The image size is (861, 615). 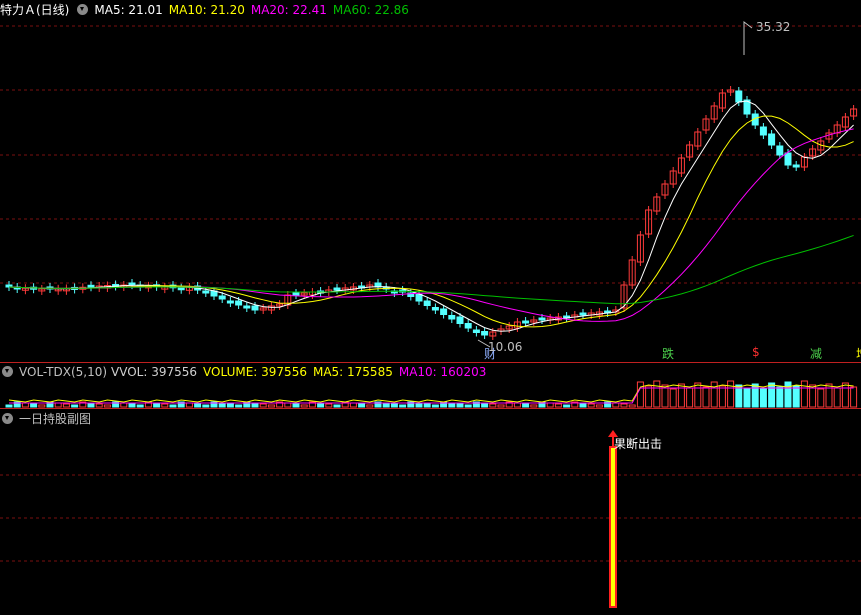 I want to click on high-pointer, so click(x=748, y=38).